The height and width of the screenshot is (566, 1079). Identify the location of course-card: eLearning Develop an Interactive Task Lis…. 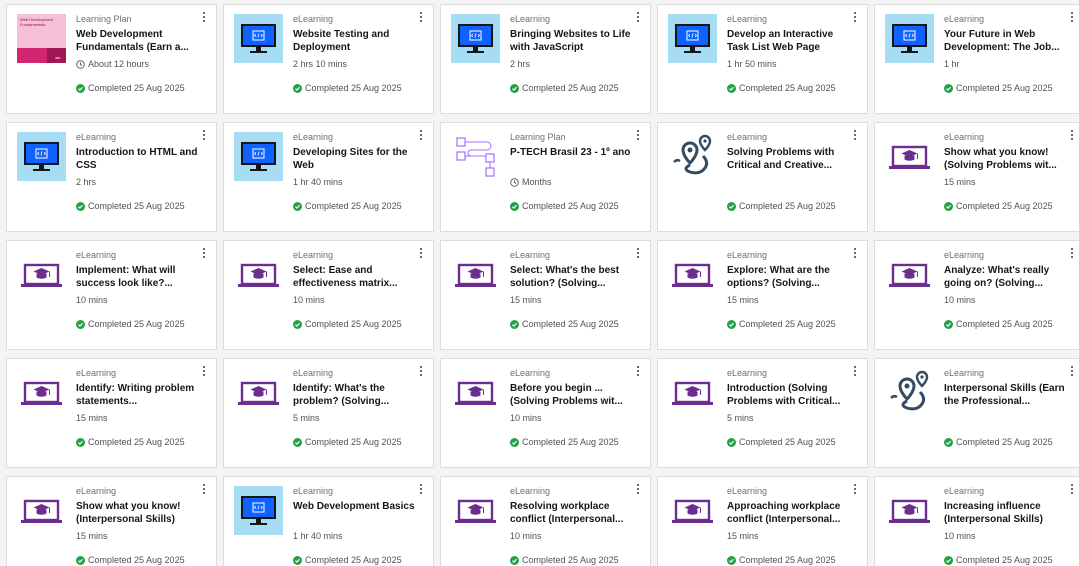
(762, 59).